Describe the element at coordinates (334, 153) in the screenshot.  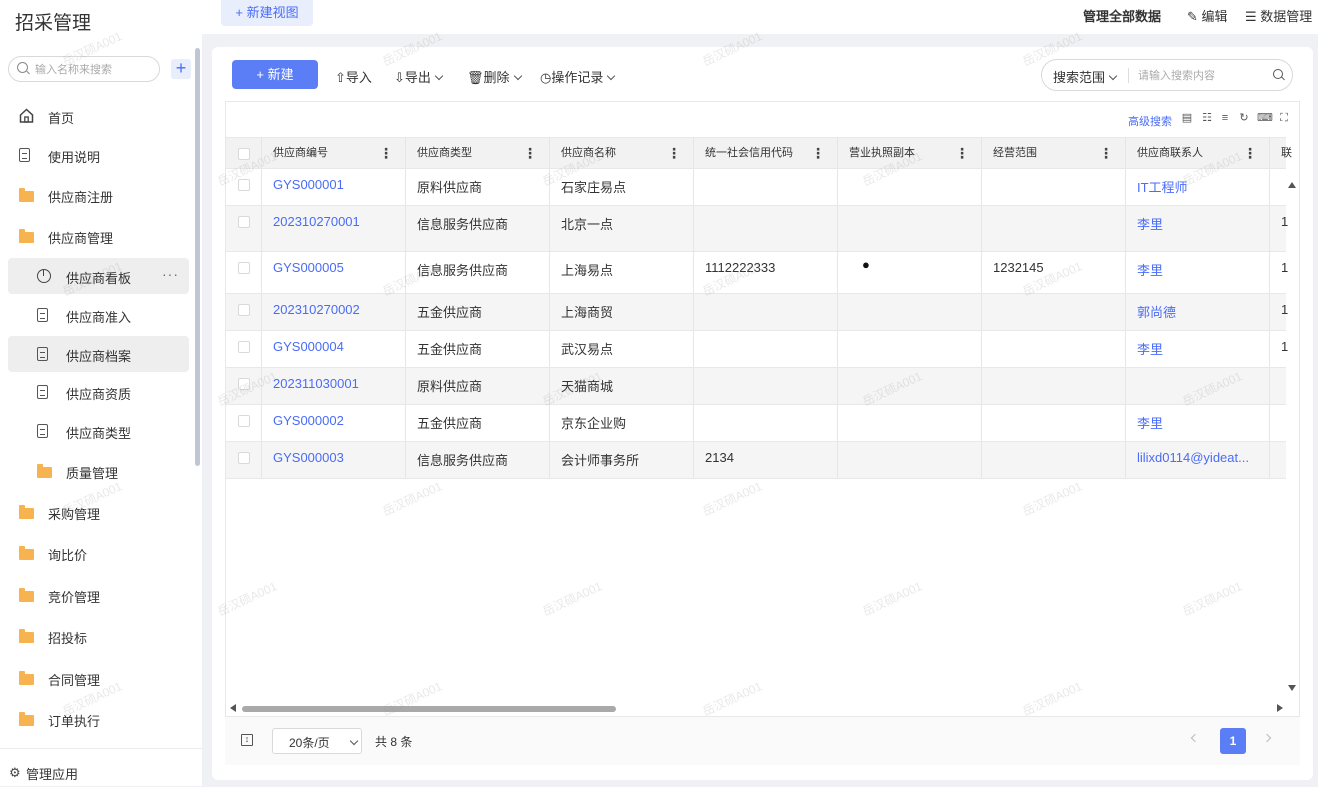
I see `column-header: 供应商编号 ⋮` at that location.